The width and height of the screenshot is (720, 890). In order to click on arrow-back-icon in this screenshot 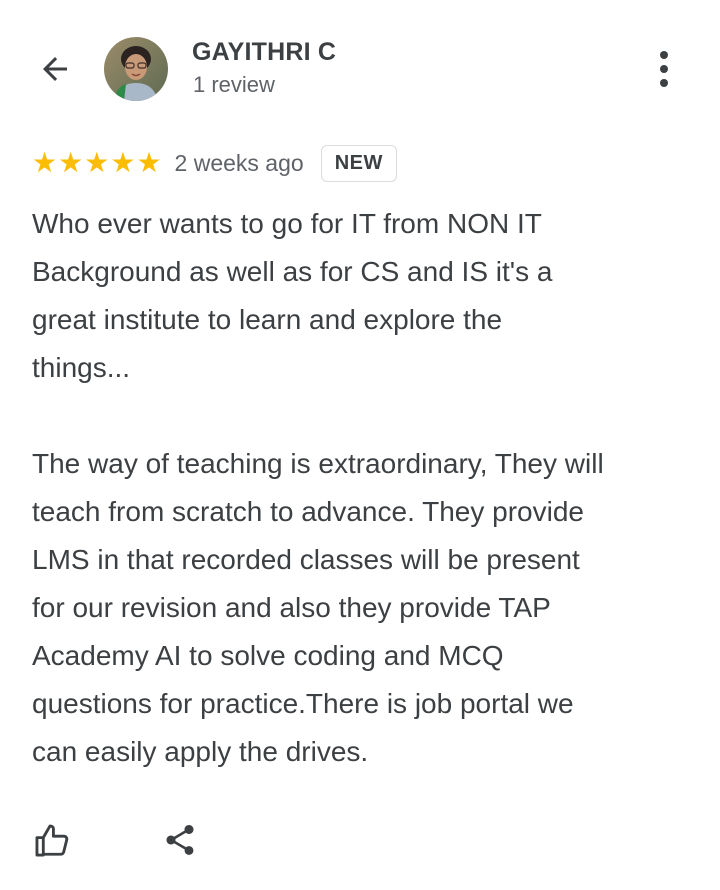, I will do `click(55, 69)`.